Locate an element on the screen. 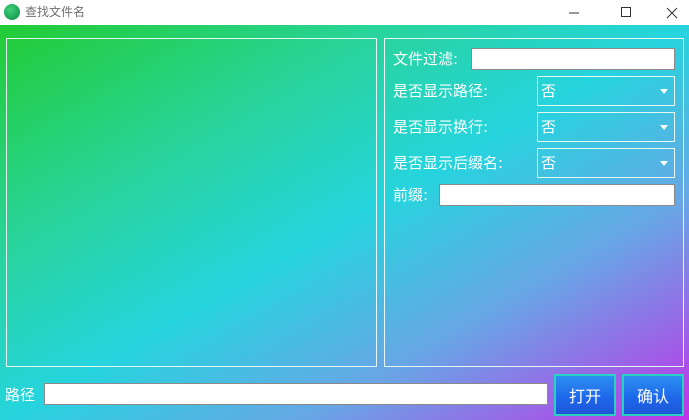  path-label: 路径 is located at coordinates (20, 395).